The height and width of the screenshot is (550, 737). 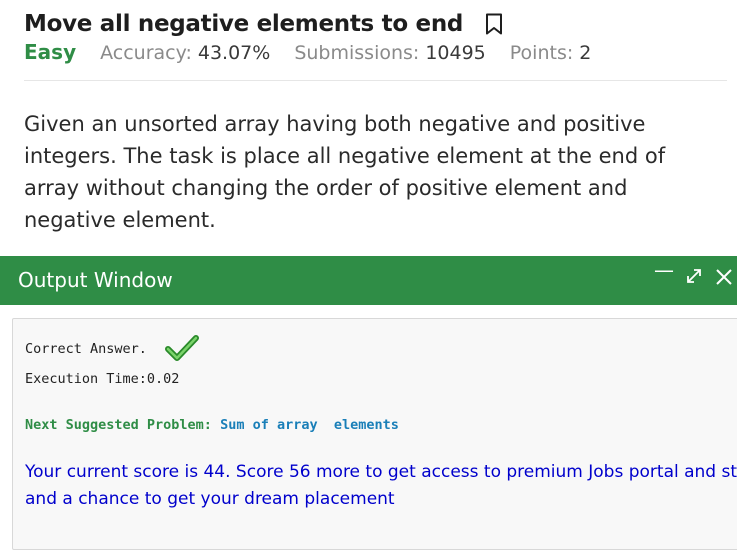 What do you see at coordinates (86, 349) in the screenshot?
I see `correct-answer-text: Correct Answer.` at bounding box center [86, 349].